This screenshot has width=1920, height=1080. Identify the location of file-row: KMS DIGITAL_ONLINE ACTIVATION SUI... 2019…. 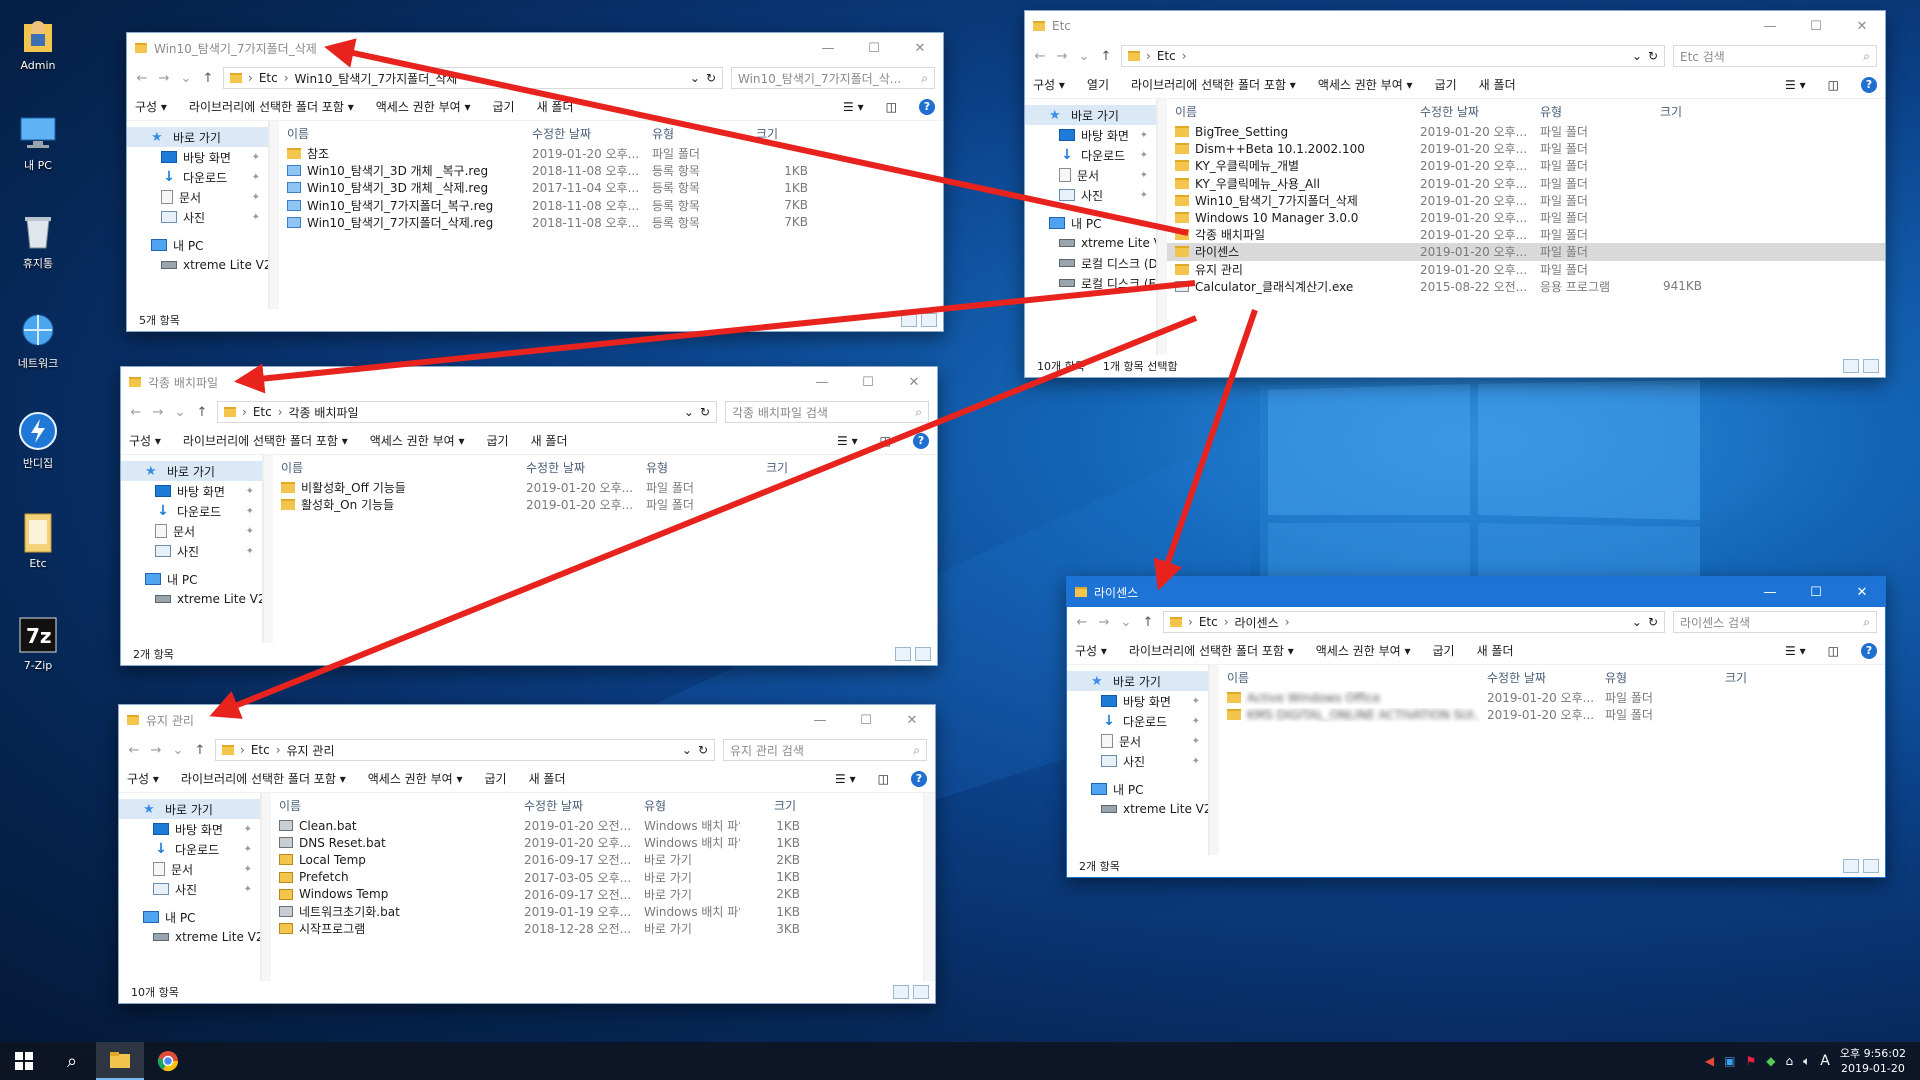
(1552, 714).